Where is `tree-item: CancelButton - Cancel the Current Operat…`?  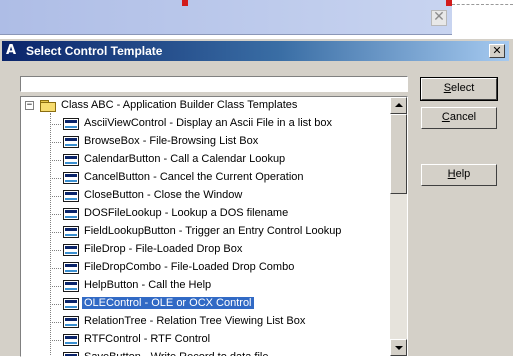 tree-item: CancelButton - Cancel the Current Operat… is located at coordinates (205, 178).